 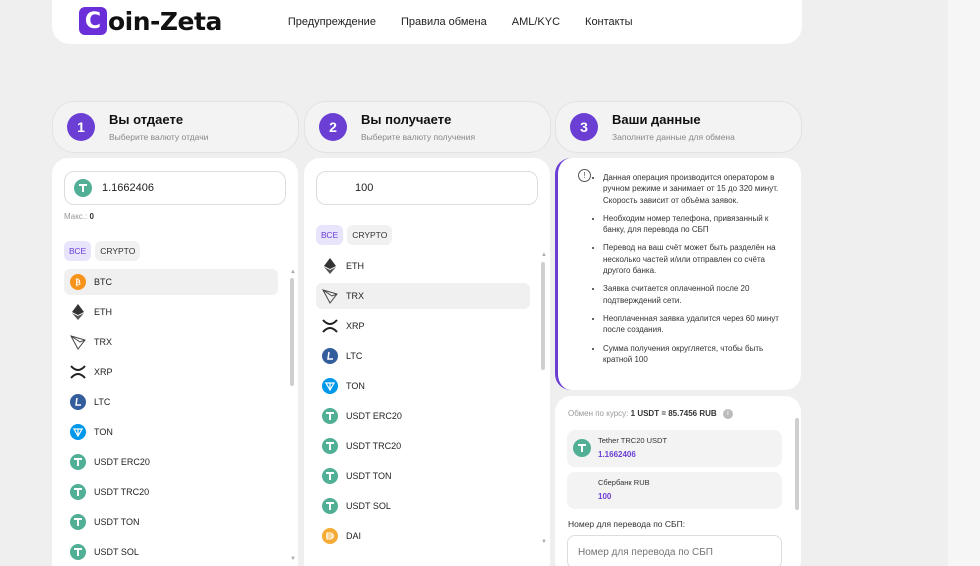 What do you see at coordinates (292, 332) in the screenshot?
I see `give-scrollbar` at bounding box center [292, 332].